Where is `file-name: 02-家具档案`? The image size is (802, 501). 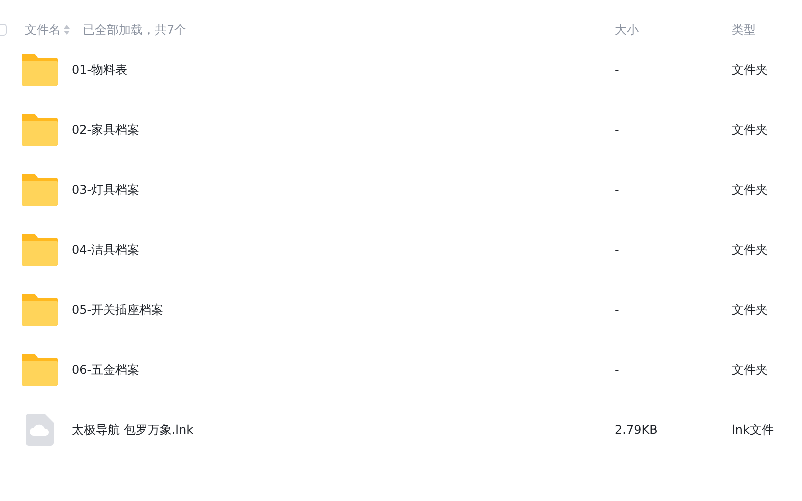 file-name: 02-家具档案 is located at coordinates (343, 130).